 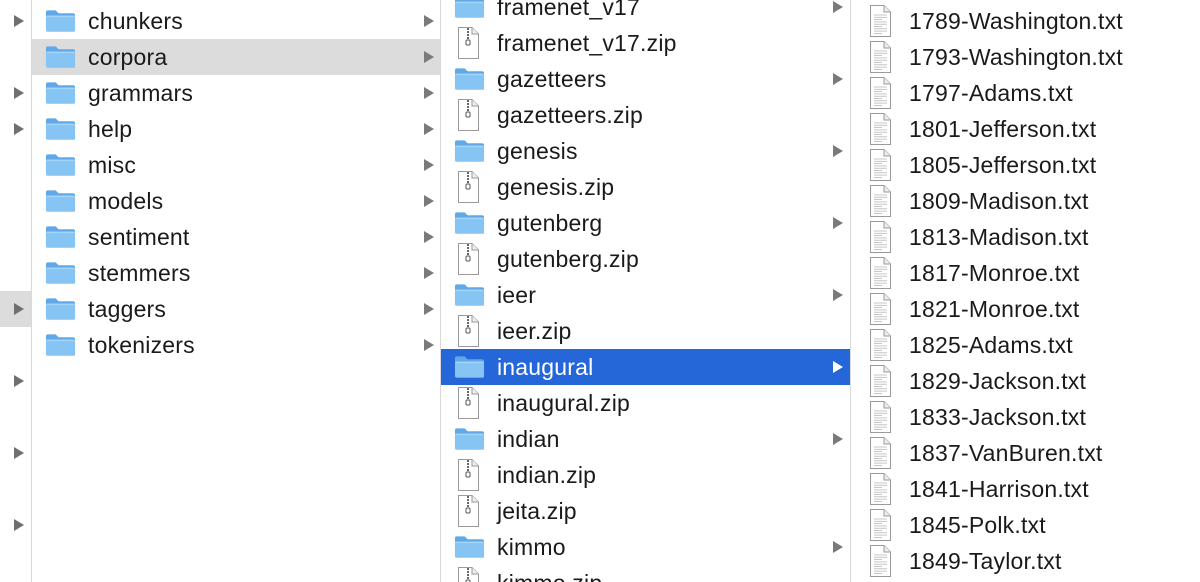 I want to click on folder-item: misc, so click(x=236, y=165).